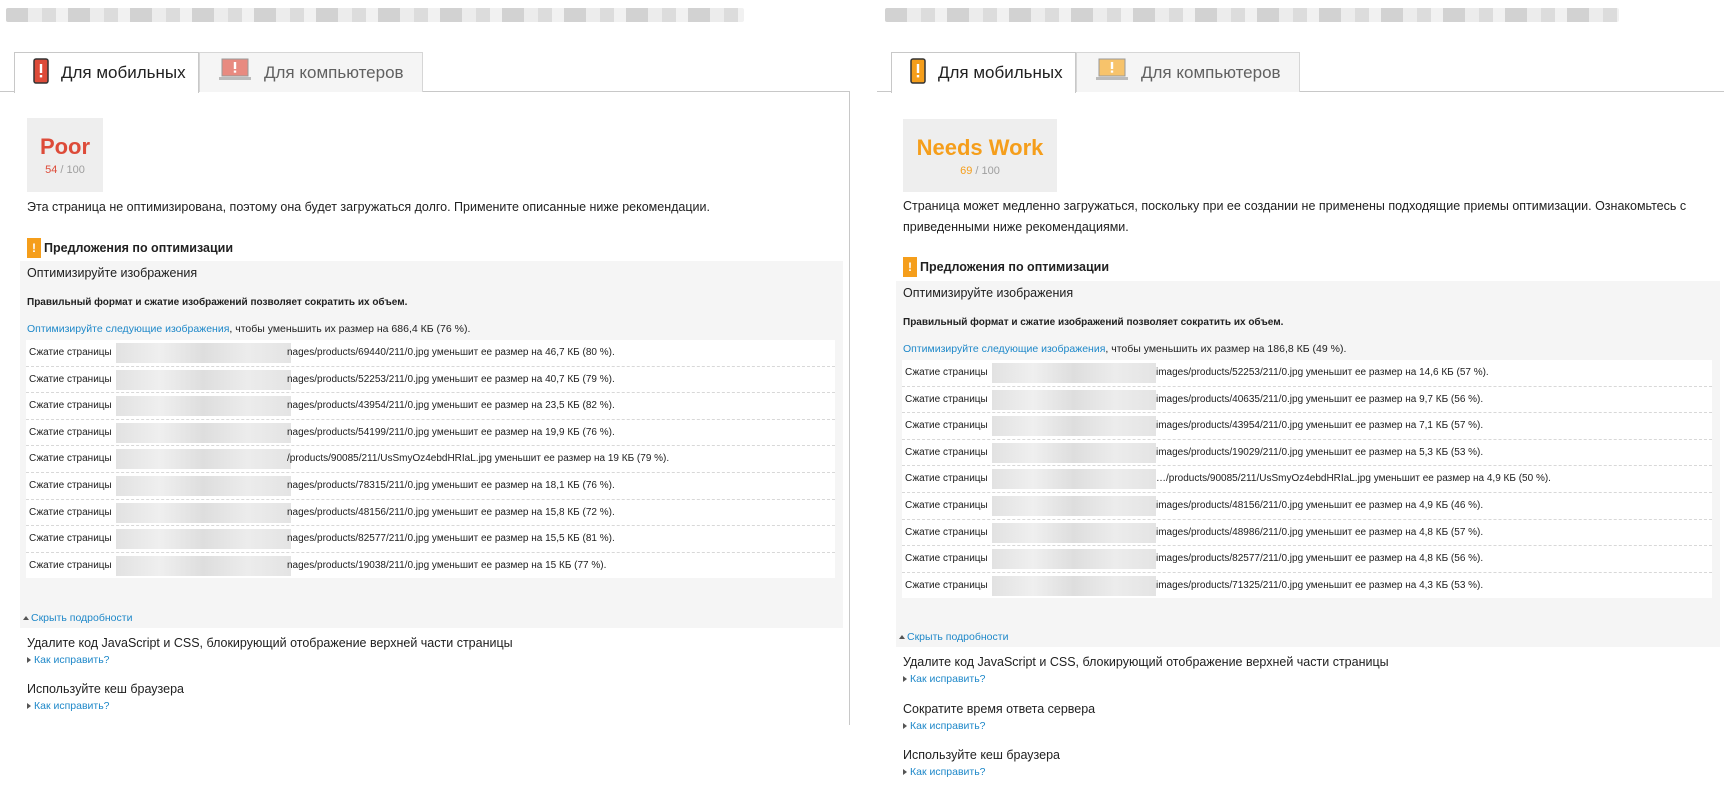 This screenshot has height=791, width=1724. I want to click on score-box: Needs Work 69 / 100, so click(980, 155).